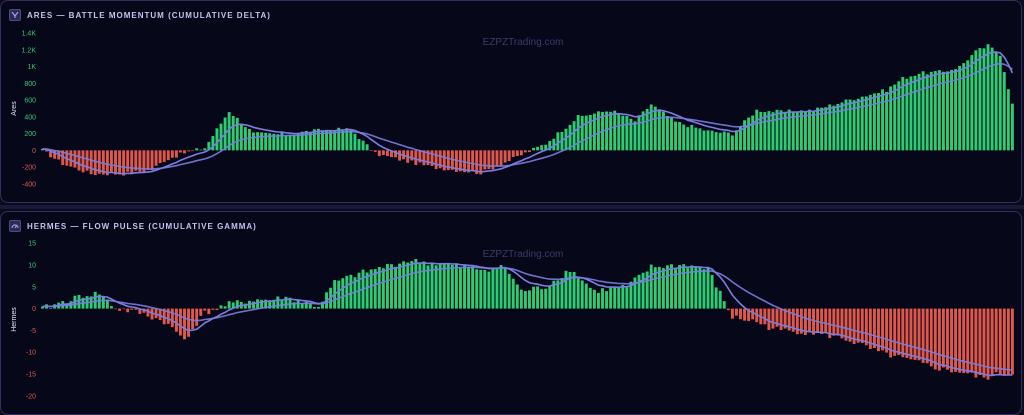 The height and width of the screenshot is (415, 1024). Describe the element at coordinates (30, 117) in the screenshot. I see `y-tick-label: 400` at that location.